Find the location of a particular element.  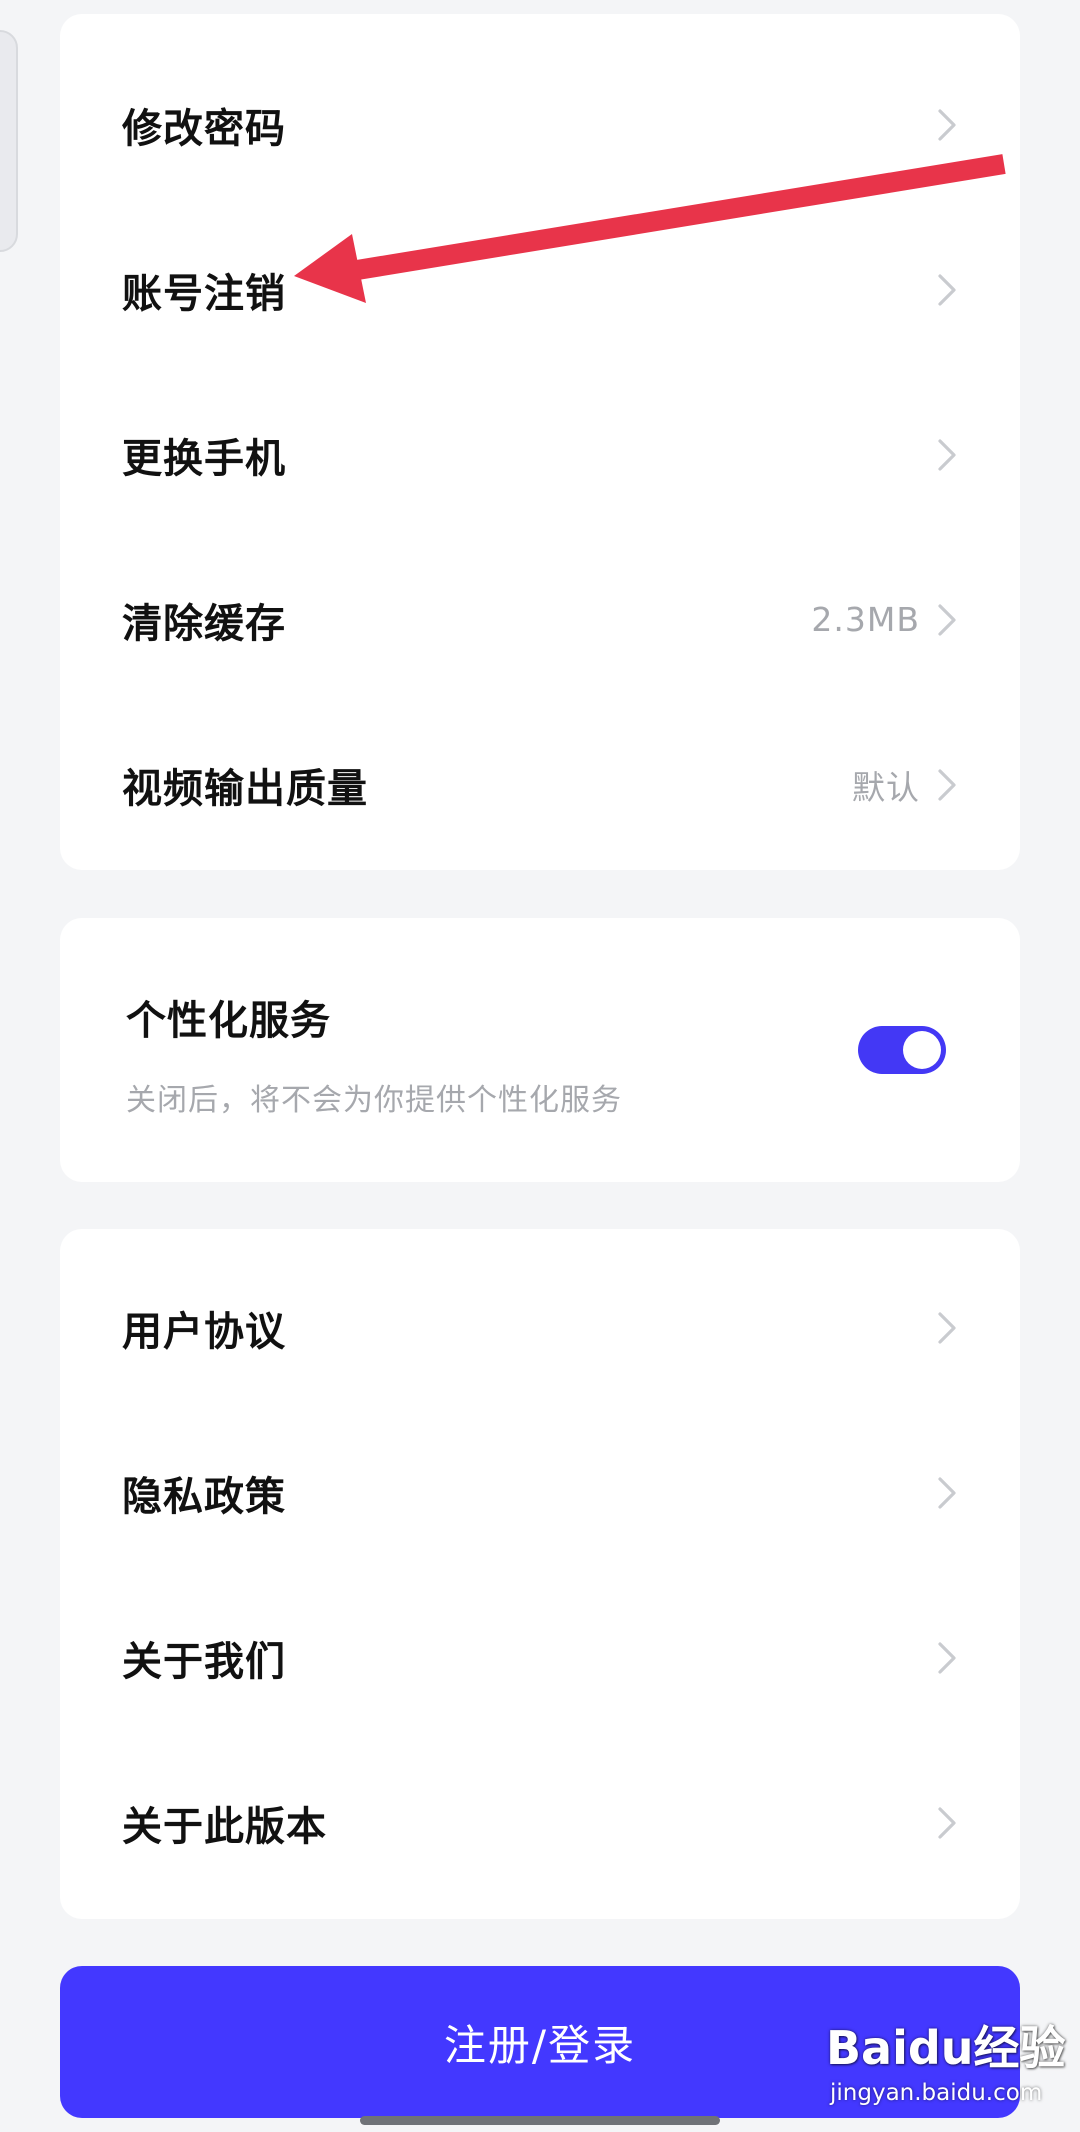

edge-side-tab is located at coordinates (9, 141).